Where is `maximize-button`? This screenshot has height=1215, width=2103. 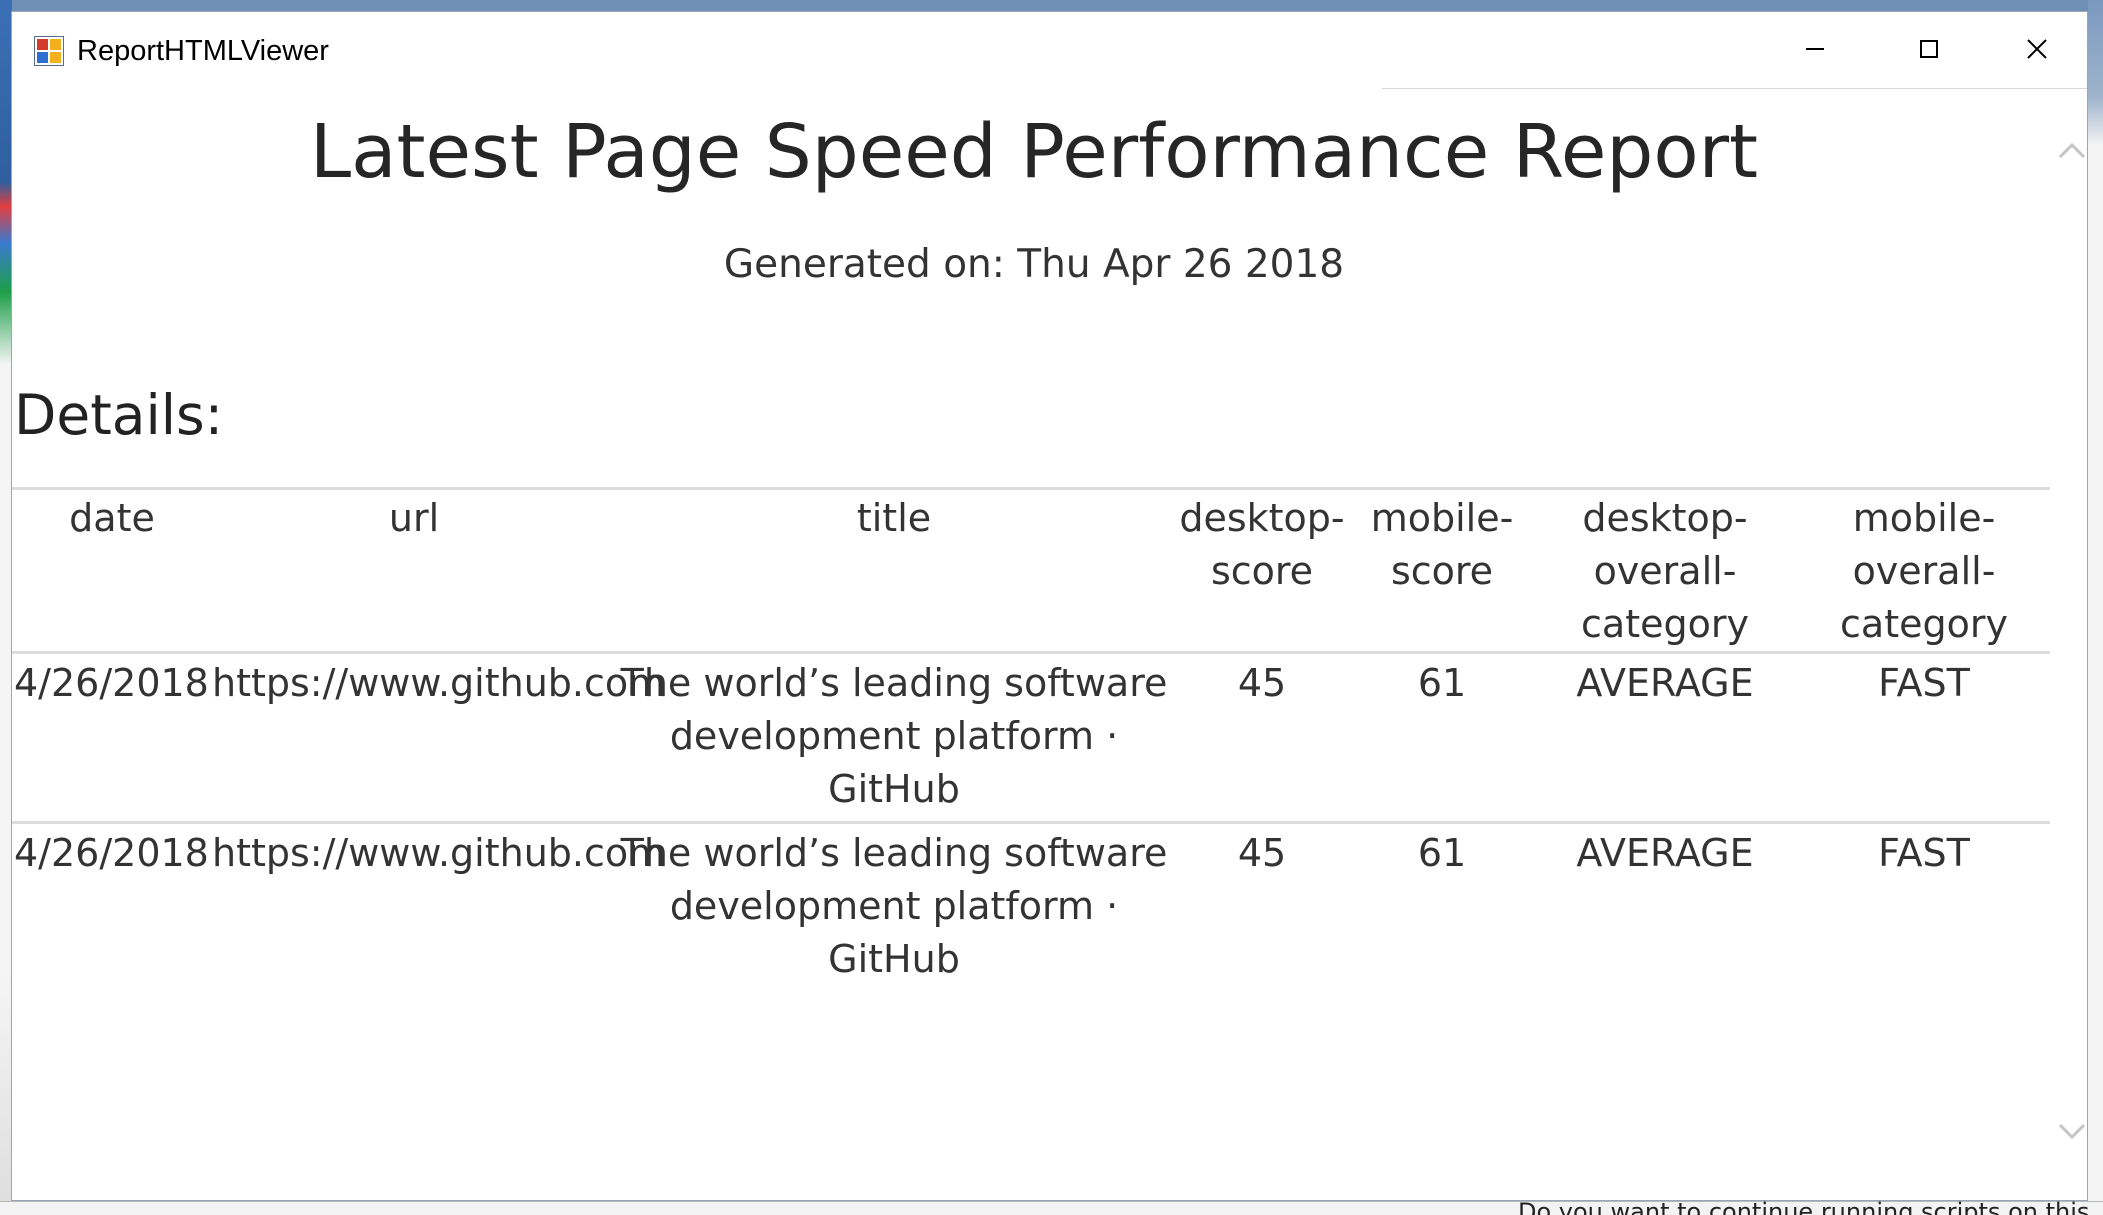
maximize-button is located at coordinates (1929, 51).